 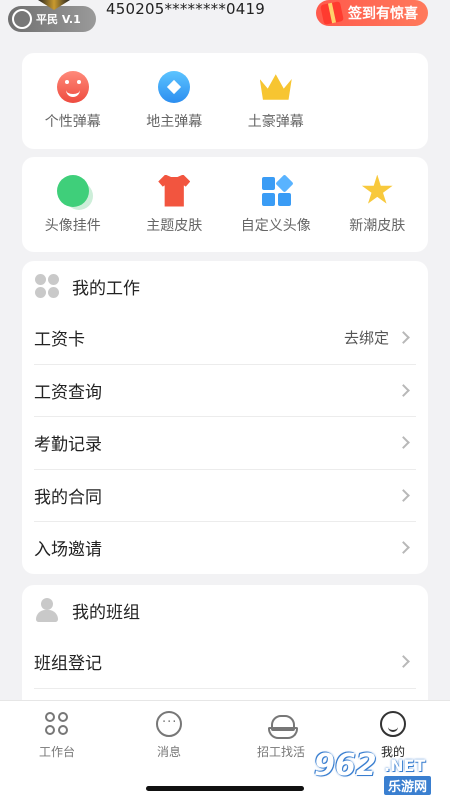 I want to click on tab-messages: 消息, so click(x=169, y=735).